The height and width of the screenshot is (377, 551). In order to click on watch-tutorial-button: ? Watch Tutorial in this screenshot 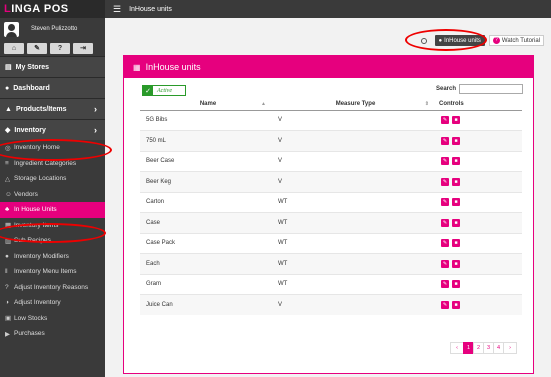, I will do `click(516, 40)`.